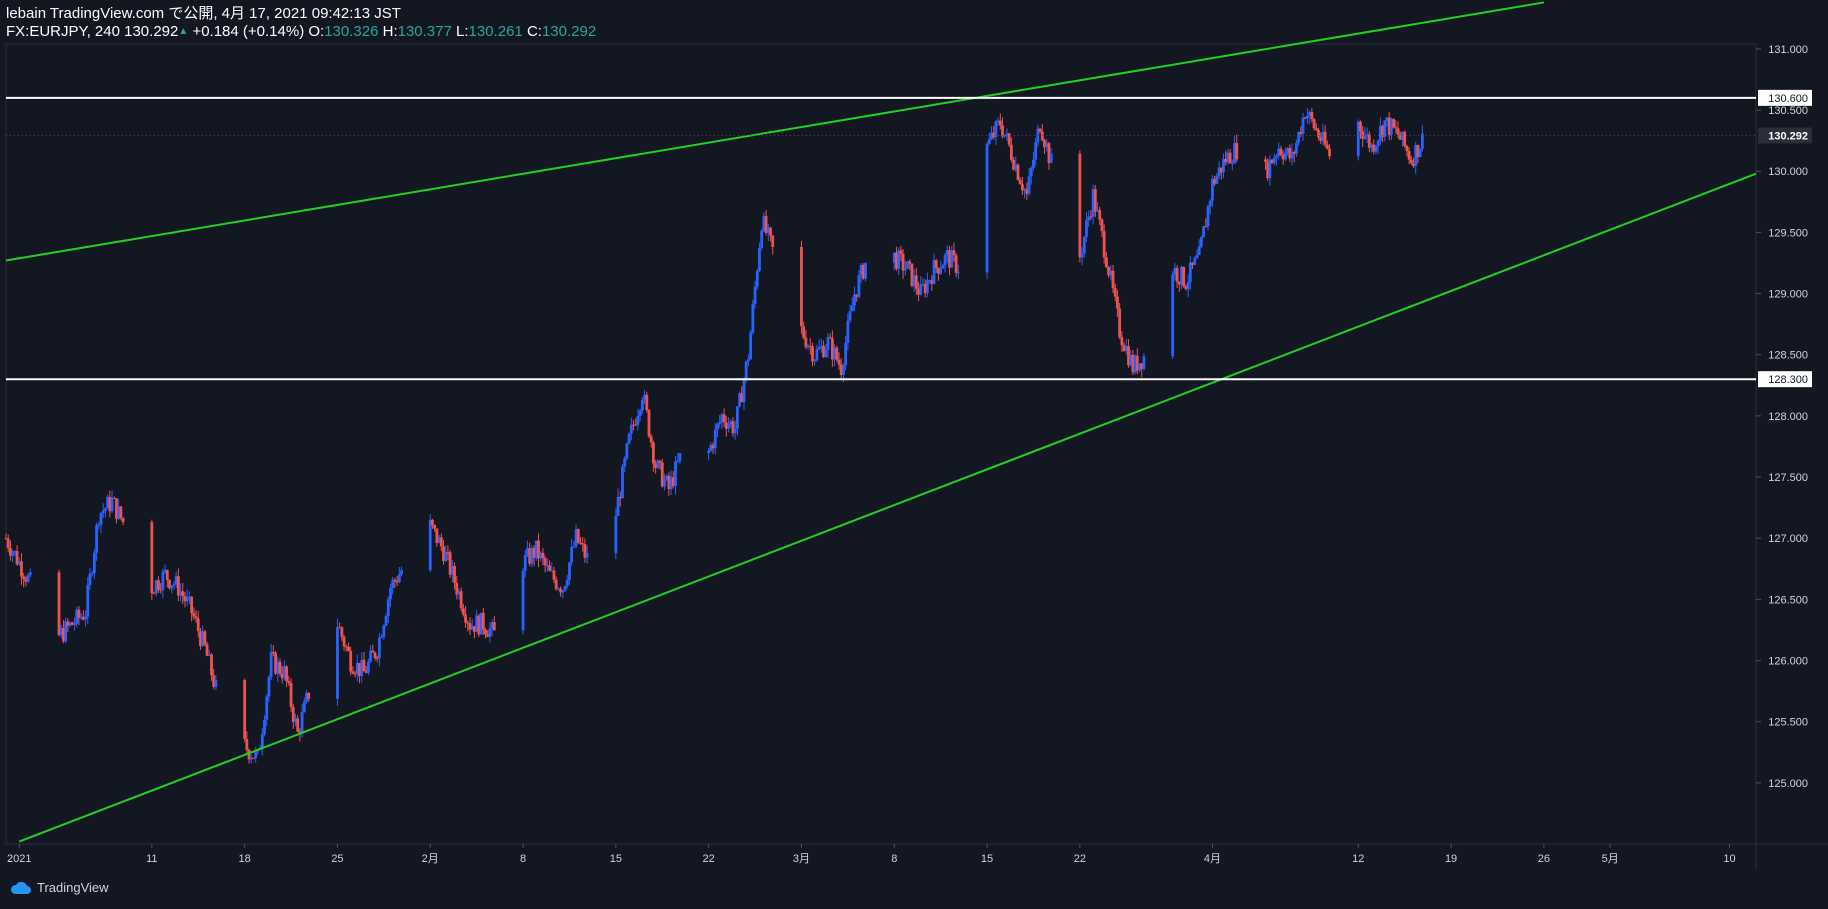 The image size is (1828, 909). What do you see at coordinates (19, 859) in the screenshot?
I see `x-tick-label: 2021` at bounding box center [19, 859].